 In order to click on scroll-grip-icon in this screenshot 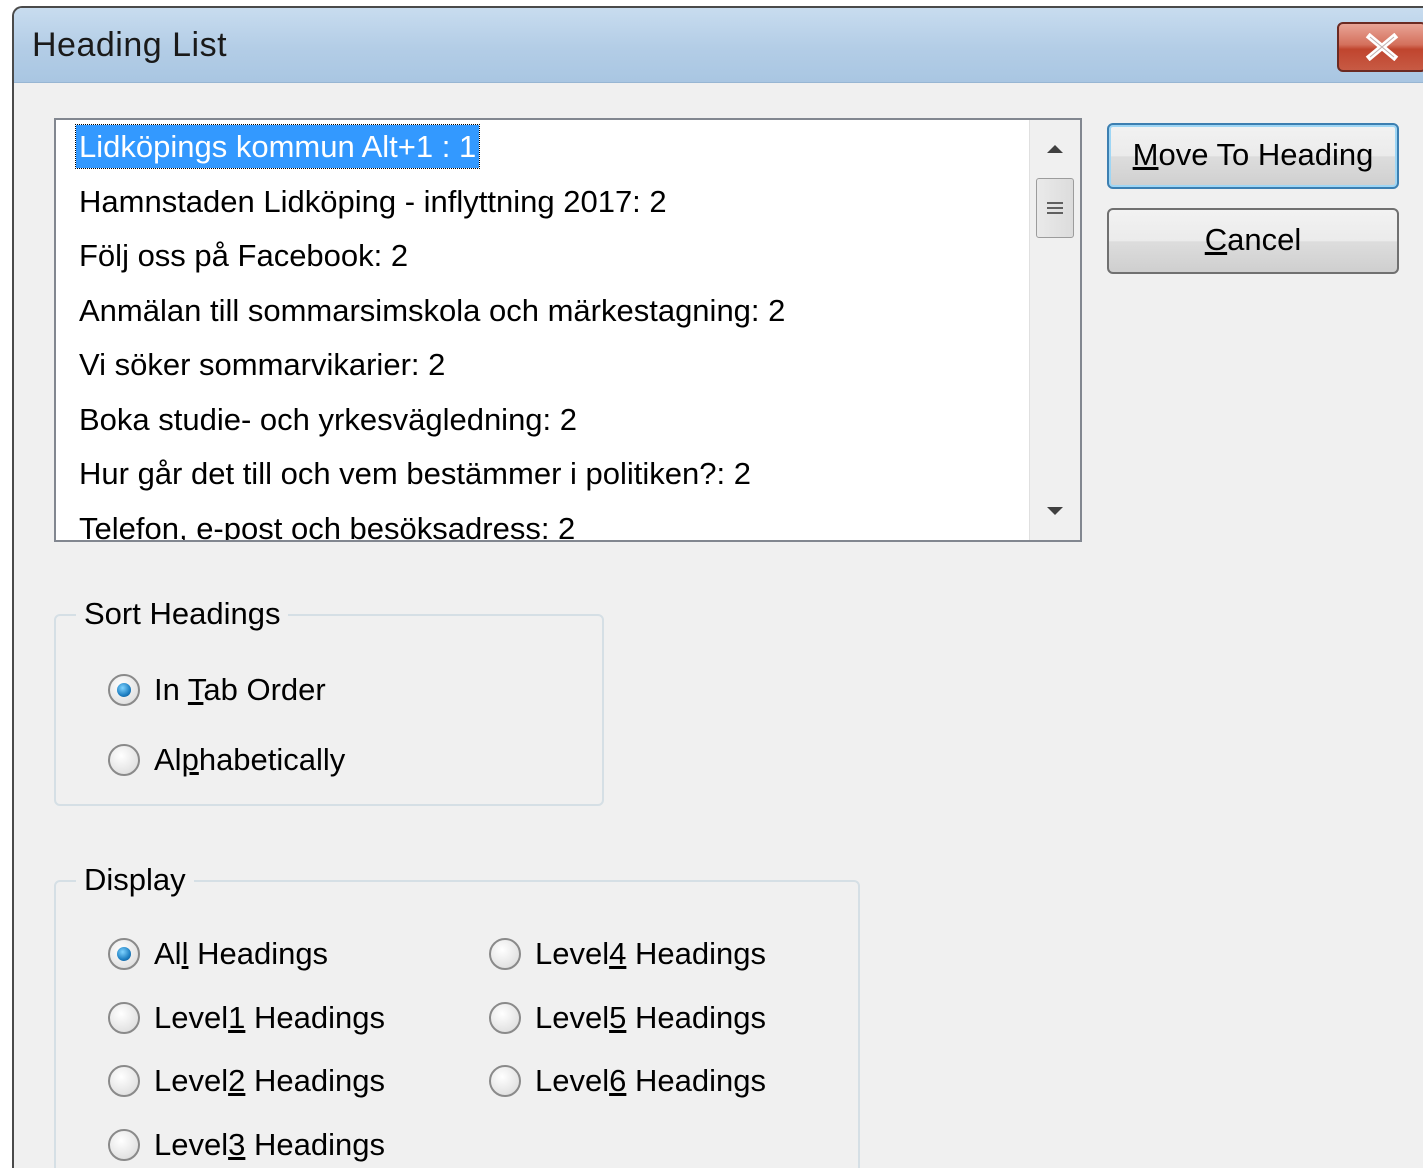, I will do `click(1055, 208)`.